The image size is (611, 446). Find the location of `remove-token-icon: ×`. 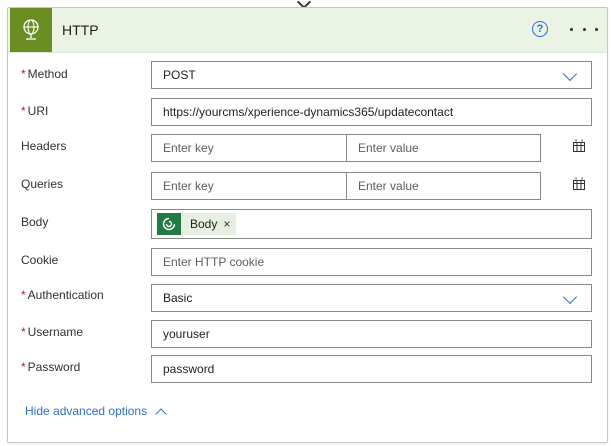

remove-token-icon: × is located at coordinates (229, 224).